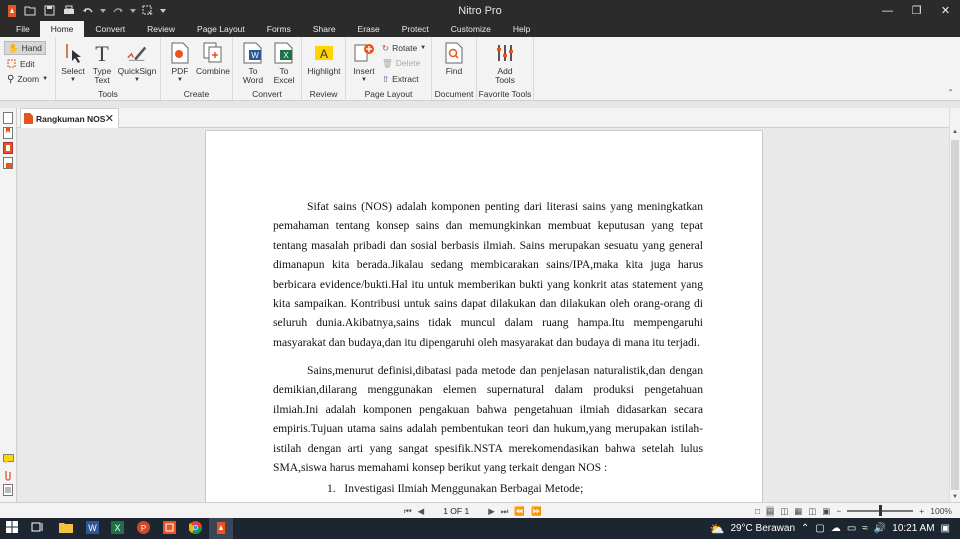 Image resolution: width=960 pixels, height=539 pixels. What do you see at coordinates (471, 29) in the screenshot?
I see `tab-customize: Customize` at bounding box center [471, 29].